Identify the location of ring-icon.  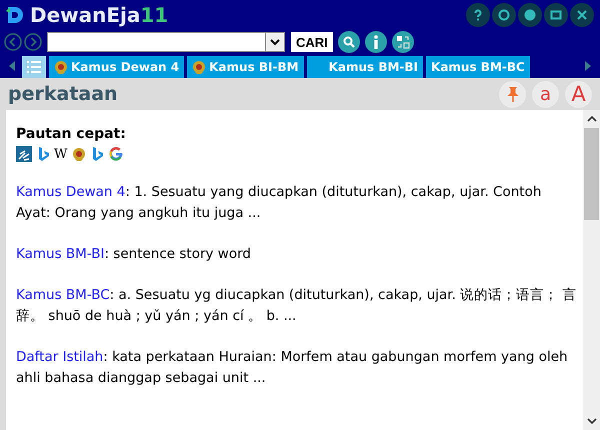
(504, 15).